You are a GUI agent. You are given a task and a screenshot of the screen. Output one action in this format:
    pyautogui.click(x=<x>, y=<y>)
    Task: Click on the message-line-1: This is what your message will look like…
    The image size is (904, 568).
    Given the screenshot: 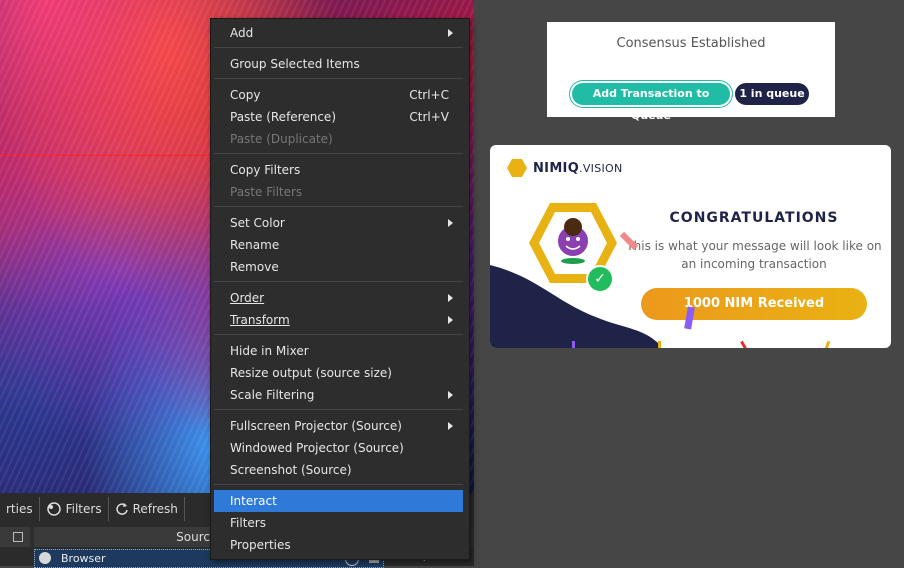 What is the action you would take?
    pyautogui.click(x=754, y=246)
    